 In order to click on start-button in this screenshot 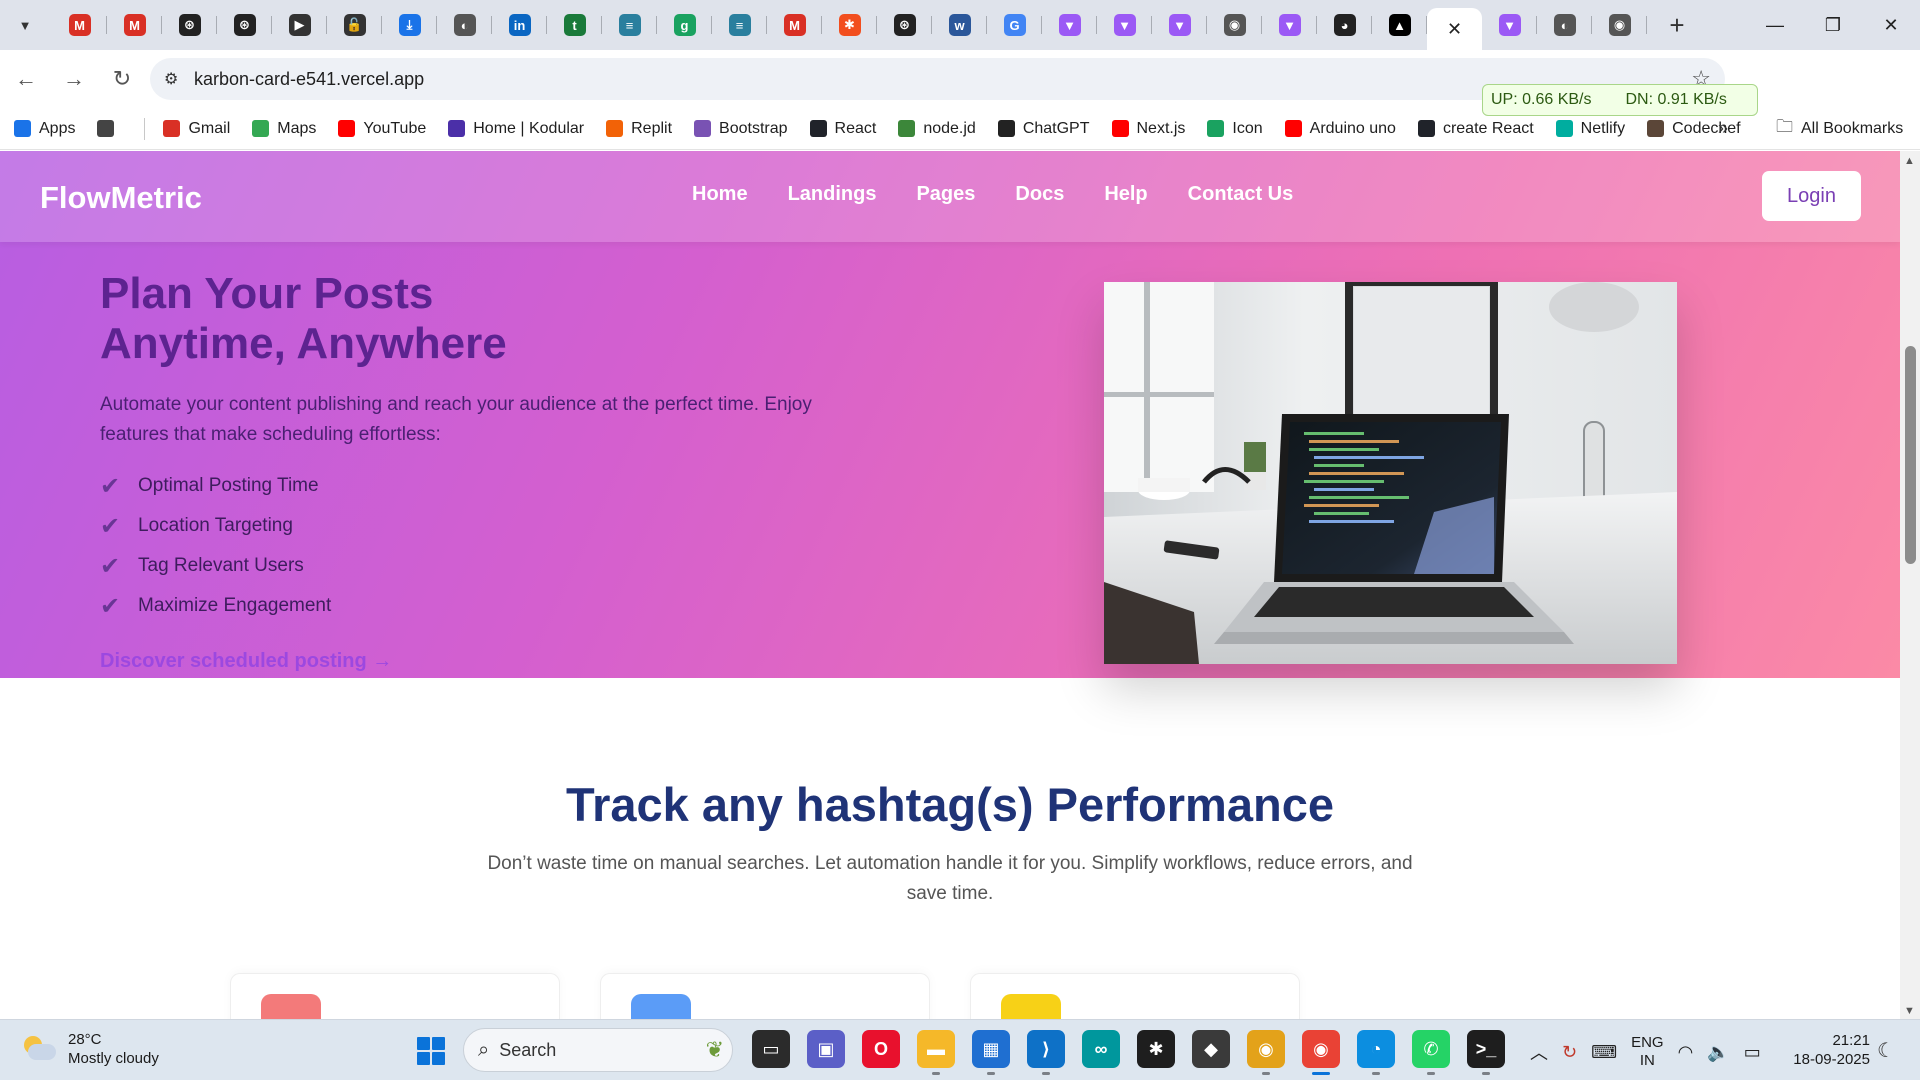, I will do `click(431, 1051)`.